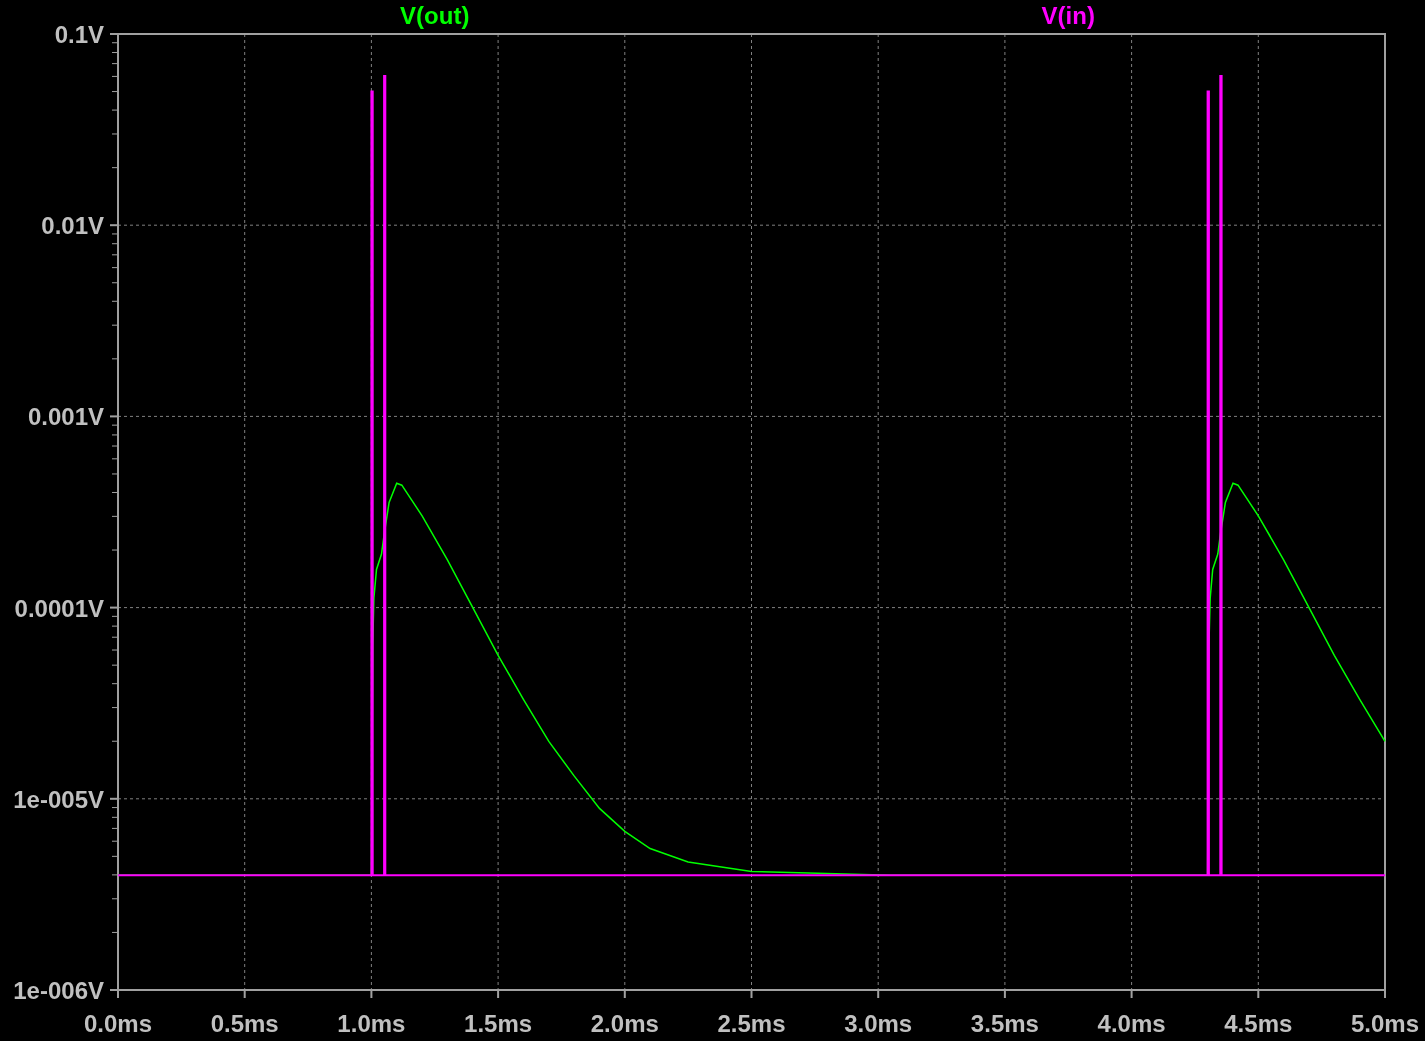  Describe the element at coordinates (1258, 1023) in the screenshot. I see `x-axis-label: 4.5ms` at that location.